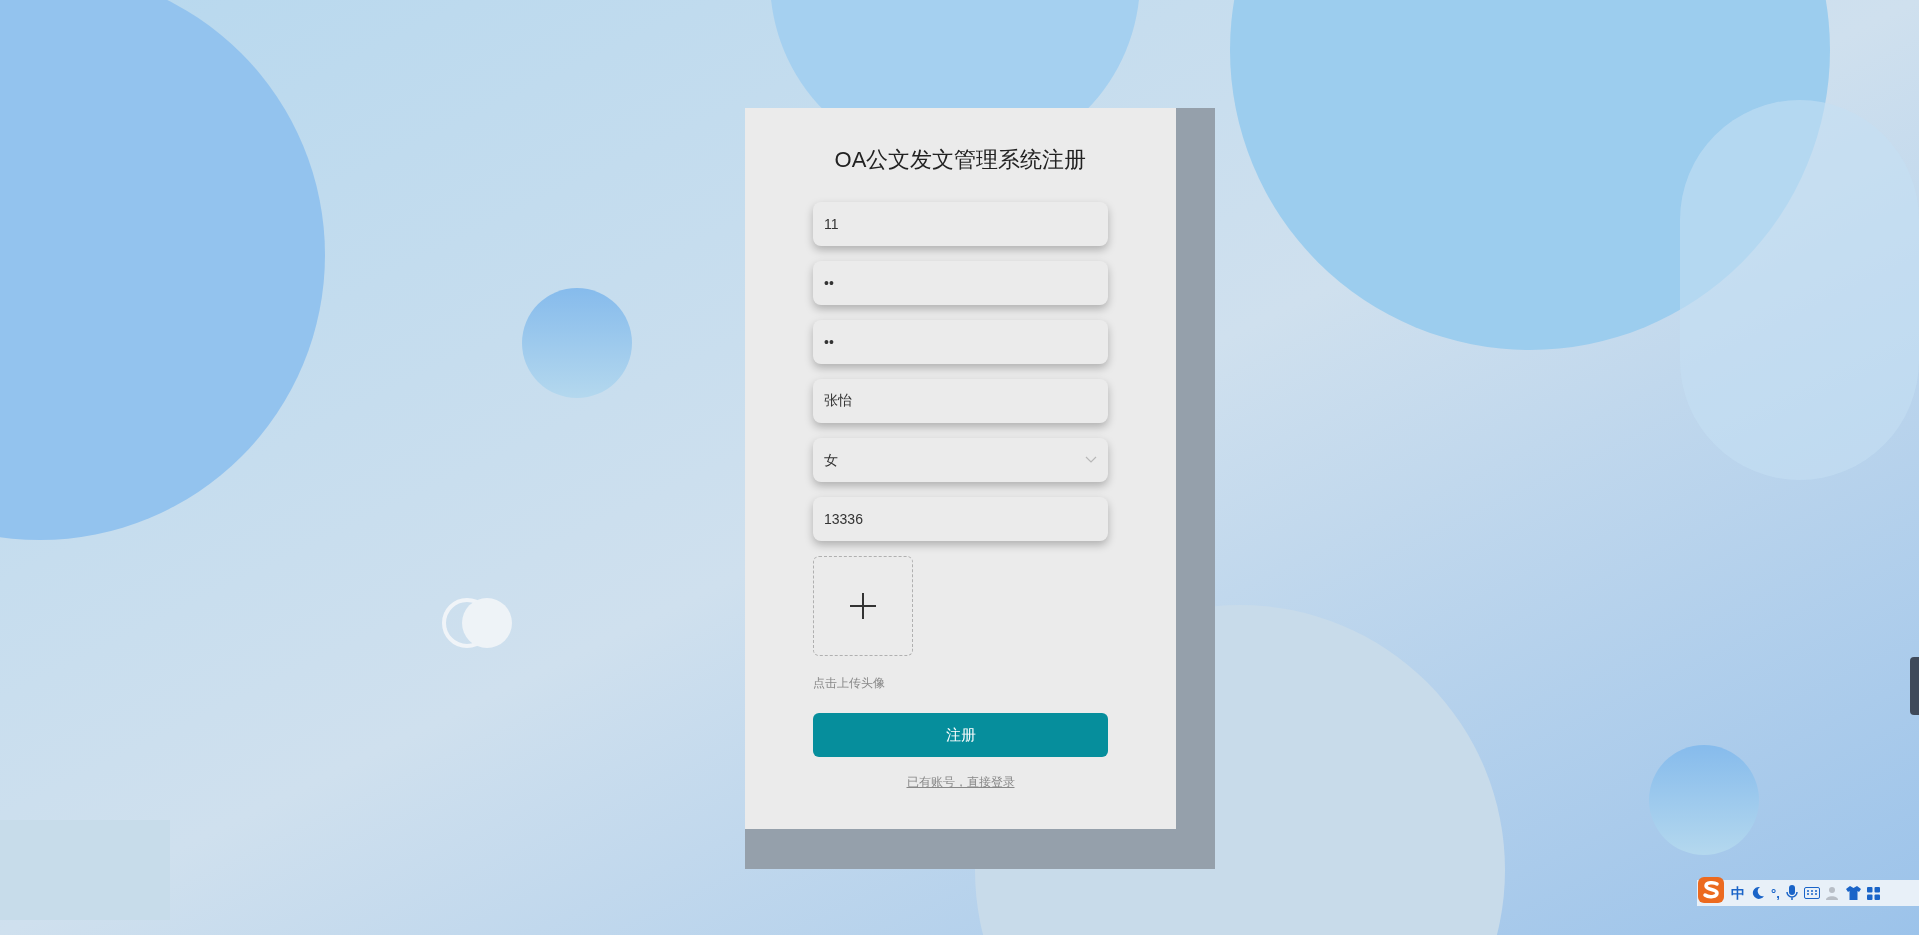 The image size is (1919, 935). Describe the element at coordinates (1811, 893) in the screenshot. I see `keyboard-icon` at that location.